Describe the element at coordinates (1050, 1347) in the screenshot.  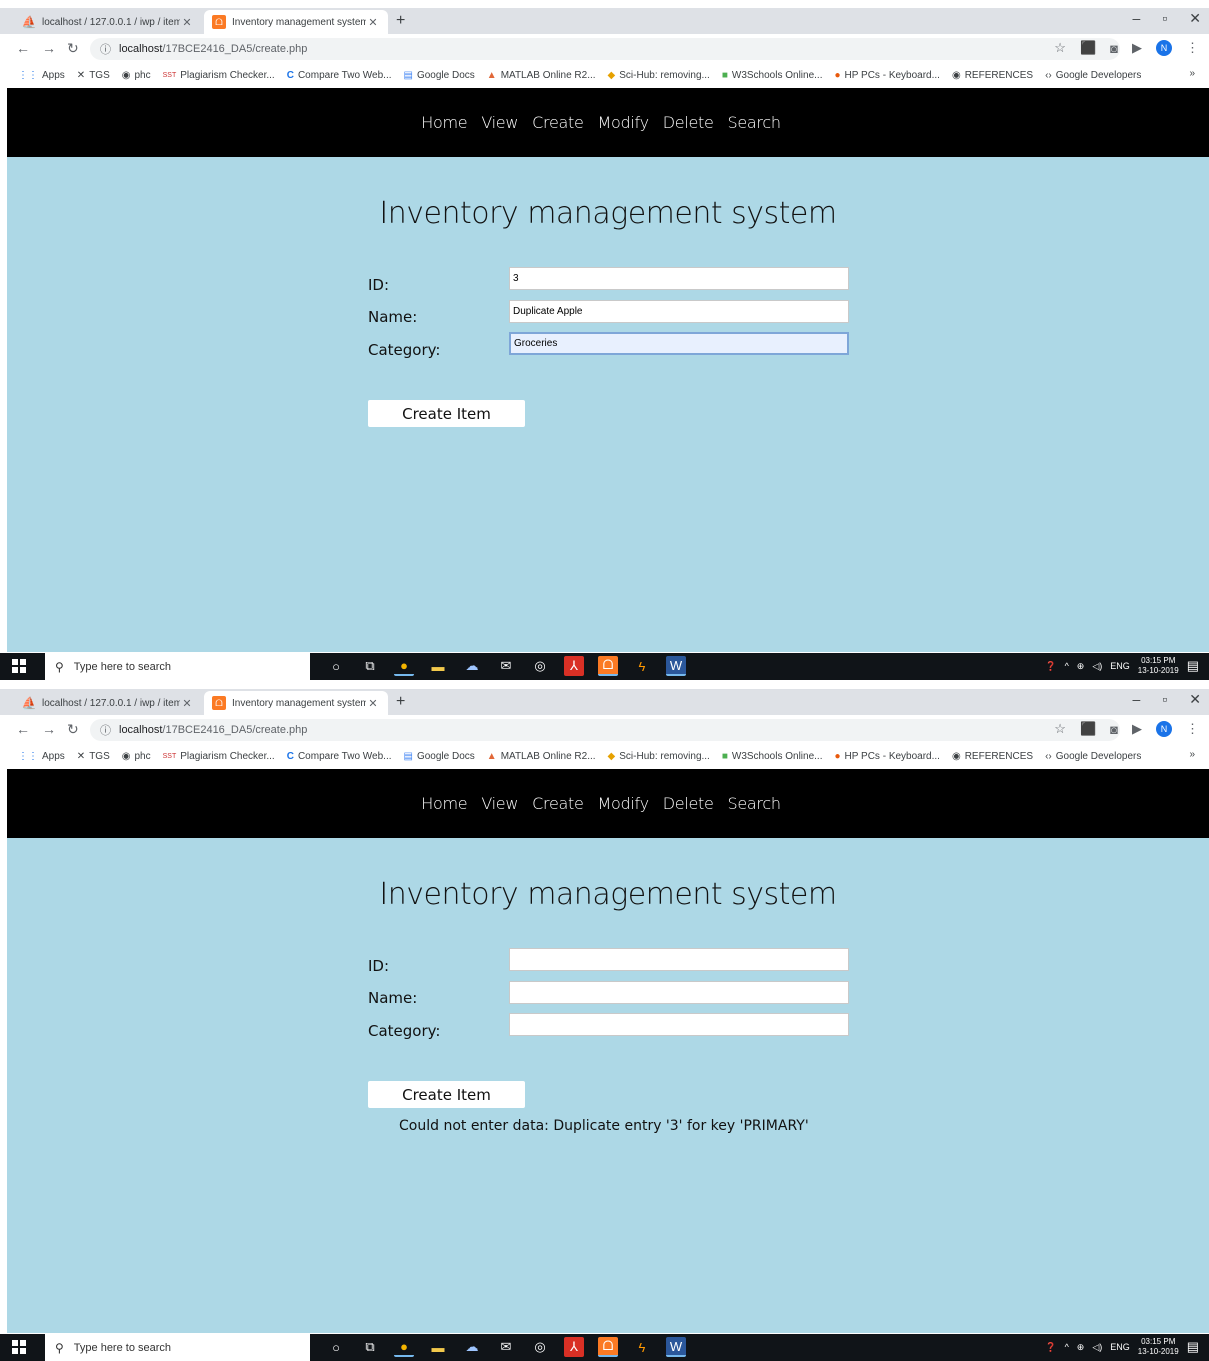
I see `help-icon: ❓` at that location.